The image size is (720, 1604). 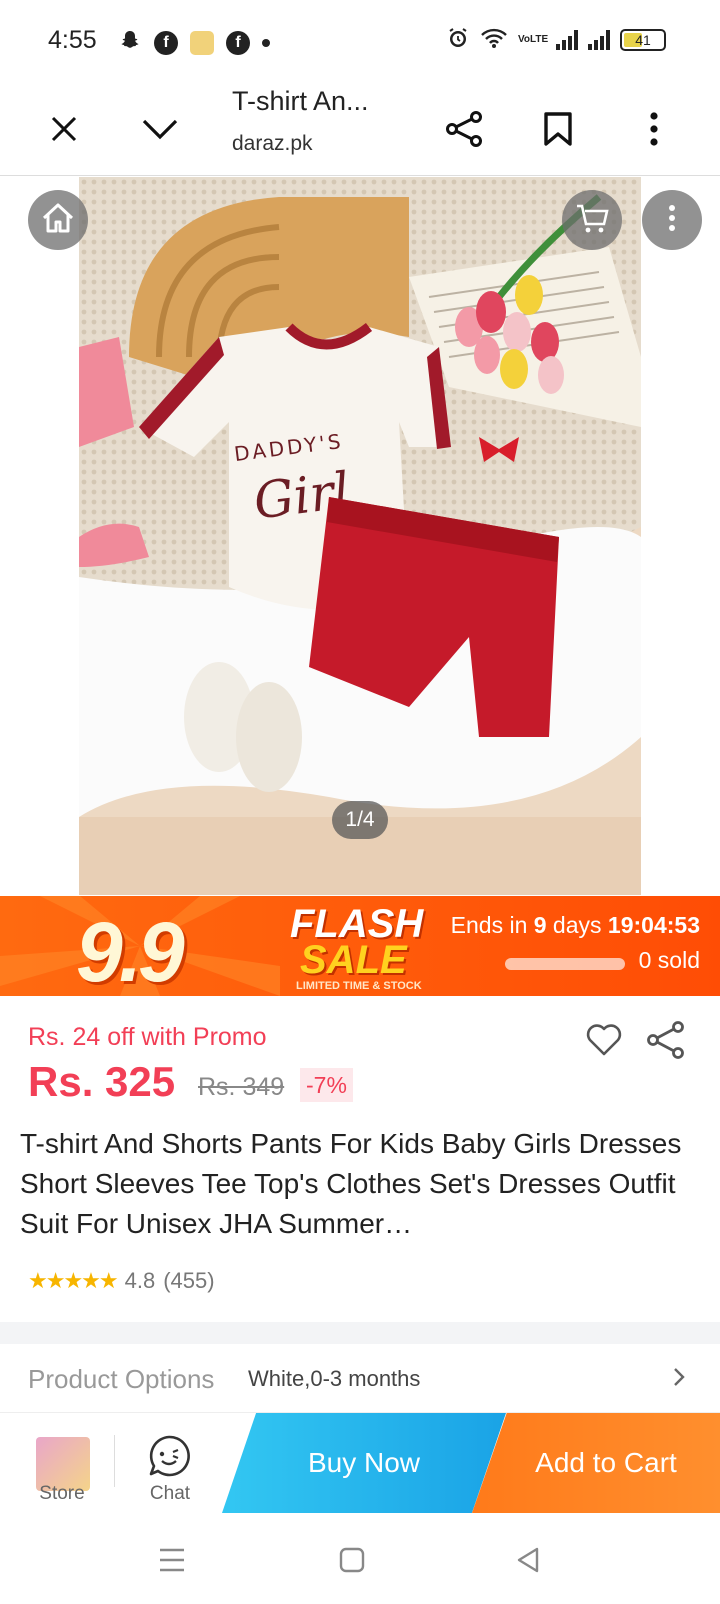 I want to click on sale-title: SALE, so click(x=353, y=960).